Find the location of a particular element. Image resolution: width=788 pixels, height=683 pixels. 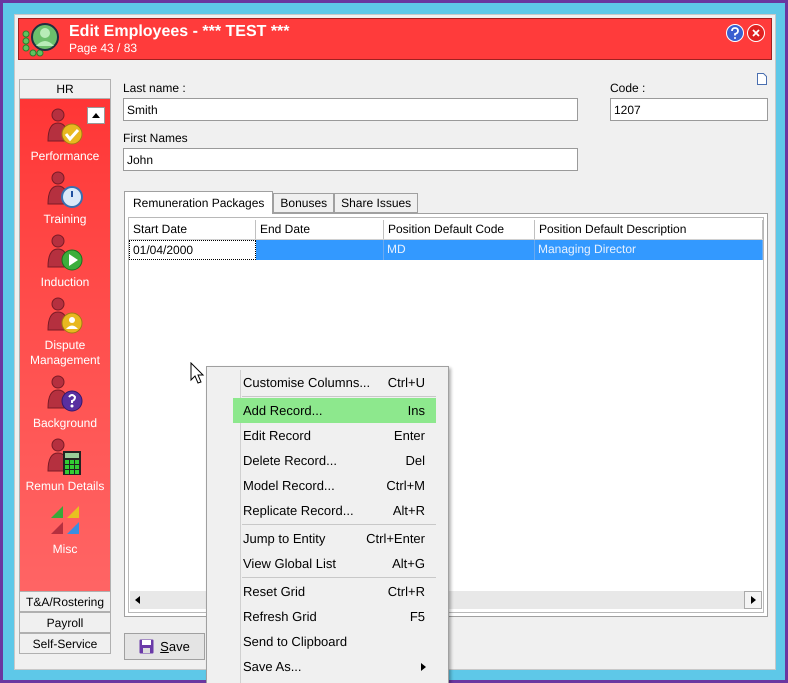

field-label: Code : is located at coordinates (628, 88).